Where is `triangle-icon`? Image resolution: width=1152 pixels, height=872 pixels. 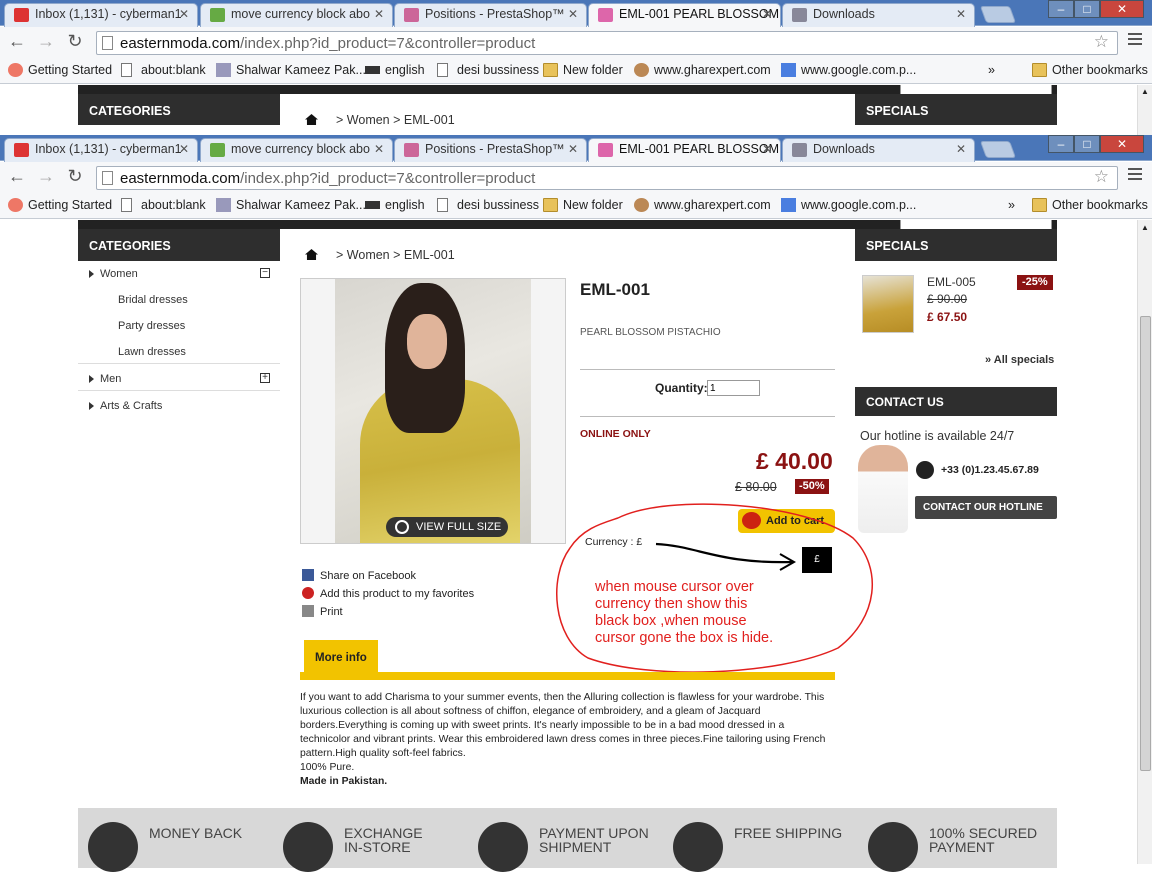 triangle-icon is located at coordinates (91, 274).